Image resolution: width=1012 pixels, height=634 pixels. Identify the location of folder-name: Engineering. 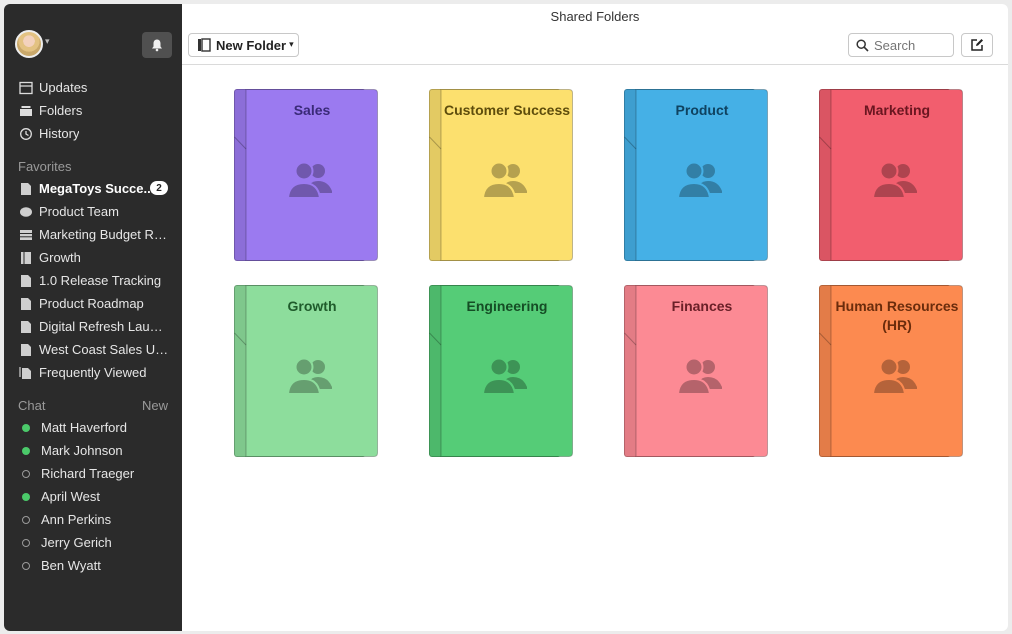
(507, 306).